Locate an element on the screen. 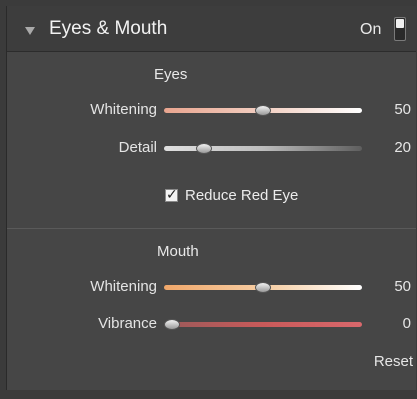 The image size is (417, 399). eyes-section-title: Eyes is located at coordinates (171, 74).